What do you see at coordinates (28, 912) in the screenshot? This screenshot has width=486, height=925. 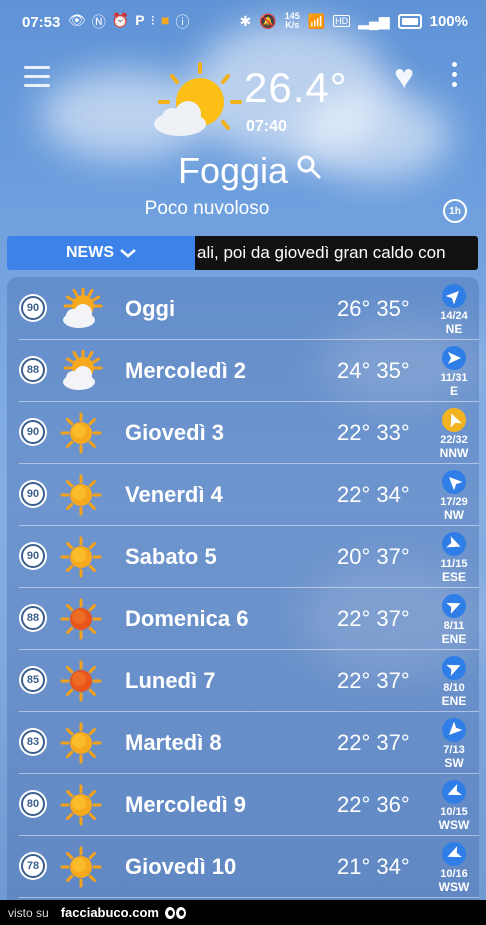 I see `visto-su-text: visto su` at bounding box center [28, 912].